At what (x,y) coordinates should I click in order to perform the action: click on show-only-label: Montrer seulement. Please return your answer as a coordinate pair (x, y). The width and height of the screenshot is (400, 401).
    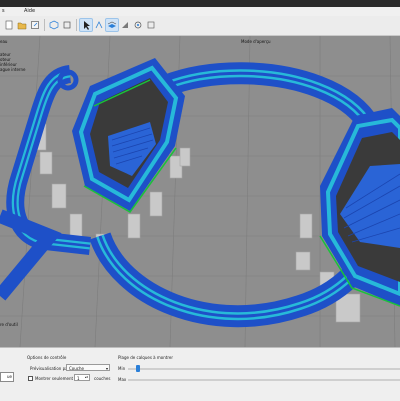
    Looking at the image, I should click on (54, 378).